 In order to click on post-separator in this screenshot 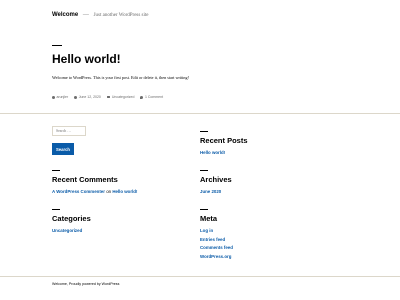, I will do `click(57, 45)`.